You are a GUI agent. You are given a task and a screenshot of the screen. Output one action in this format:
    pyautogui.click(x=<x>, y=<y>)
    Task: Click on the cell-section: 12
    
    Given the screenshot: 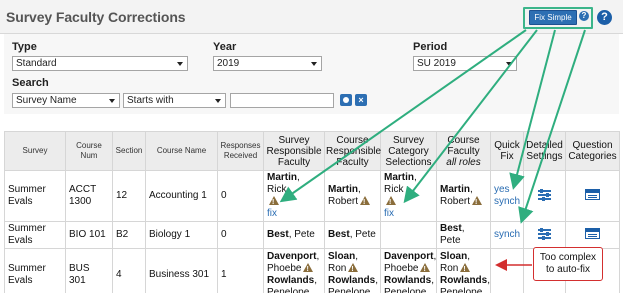 What is the action you would take?
    pyautogui.click(x=129, y=196)
    